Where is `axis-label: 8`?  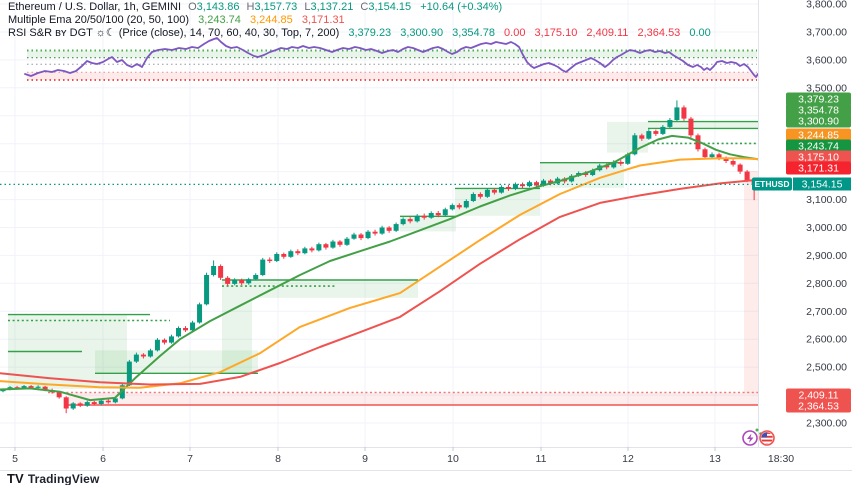
axis-label: 8 is located at coordinates (278, 459).